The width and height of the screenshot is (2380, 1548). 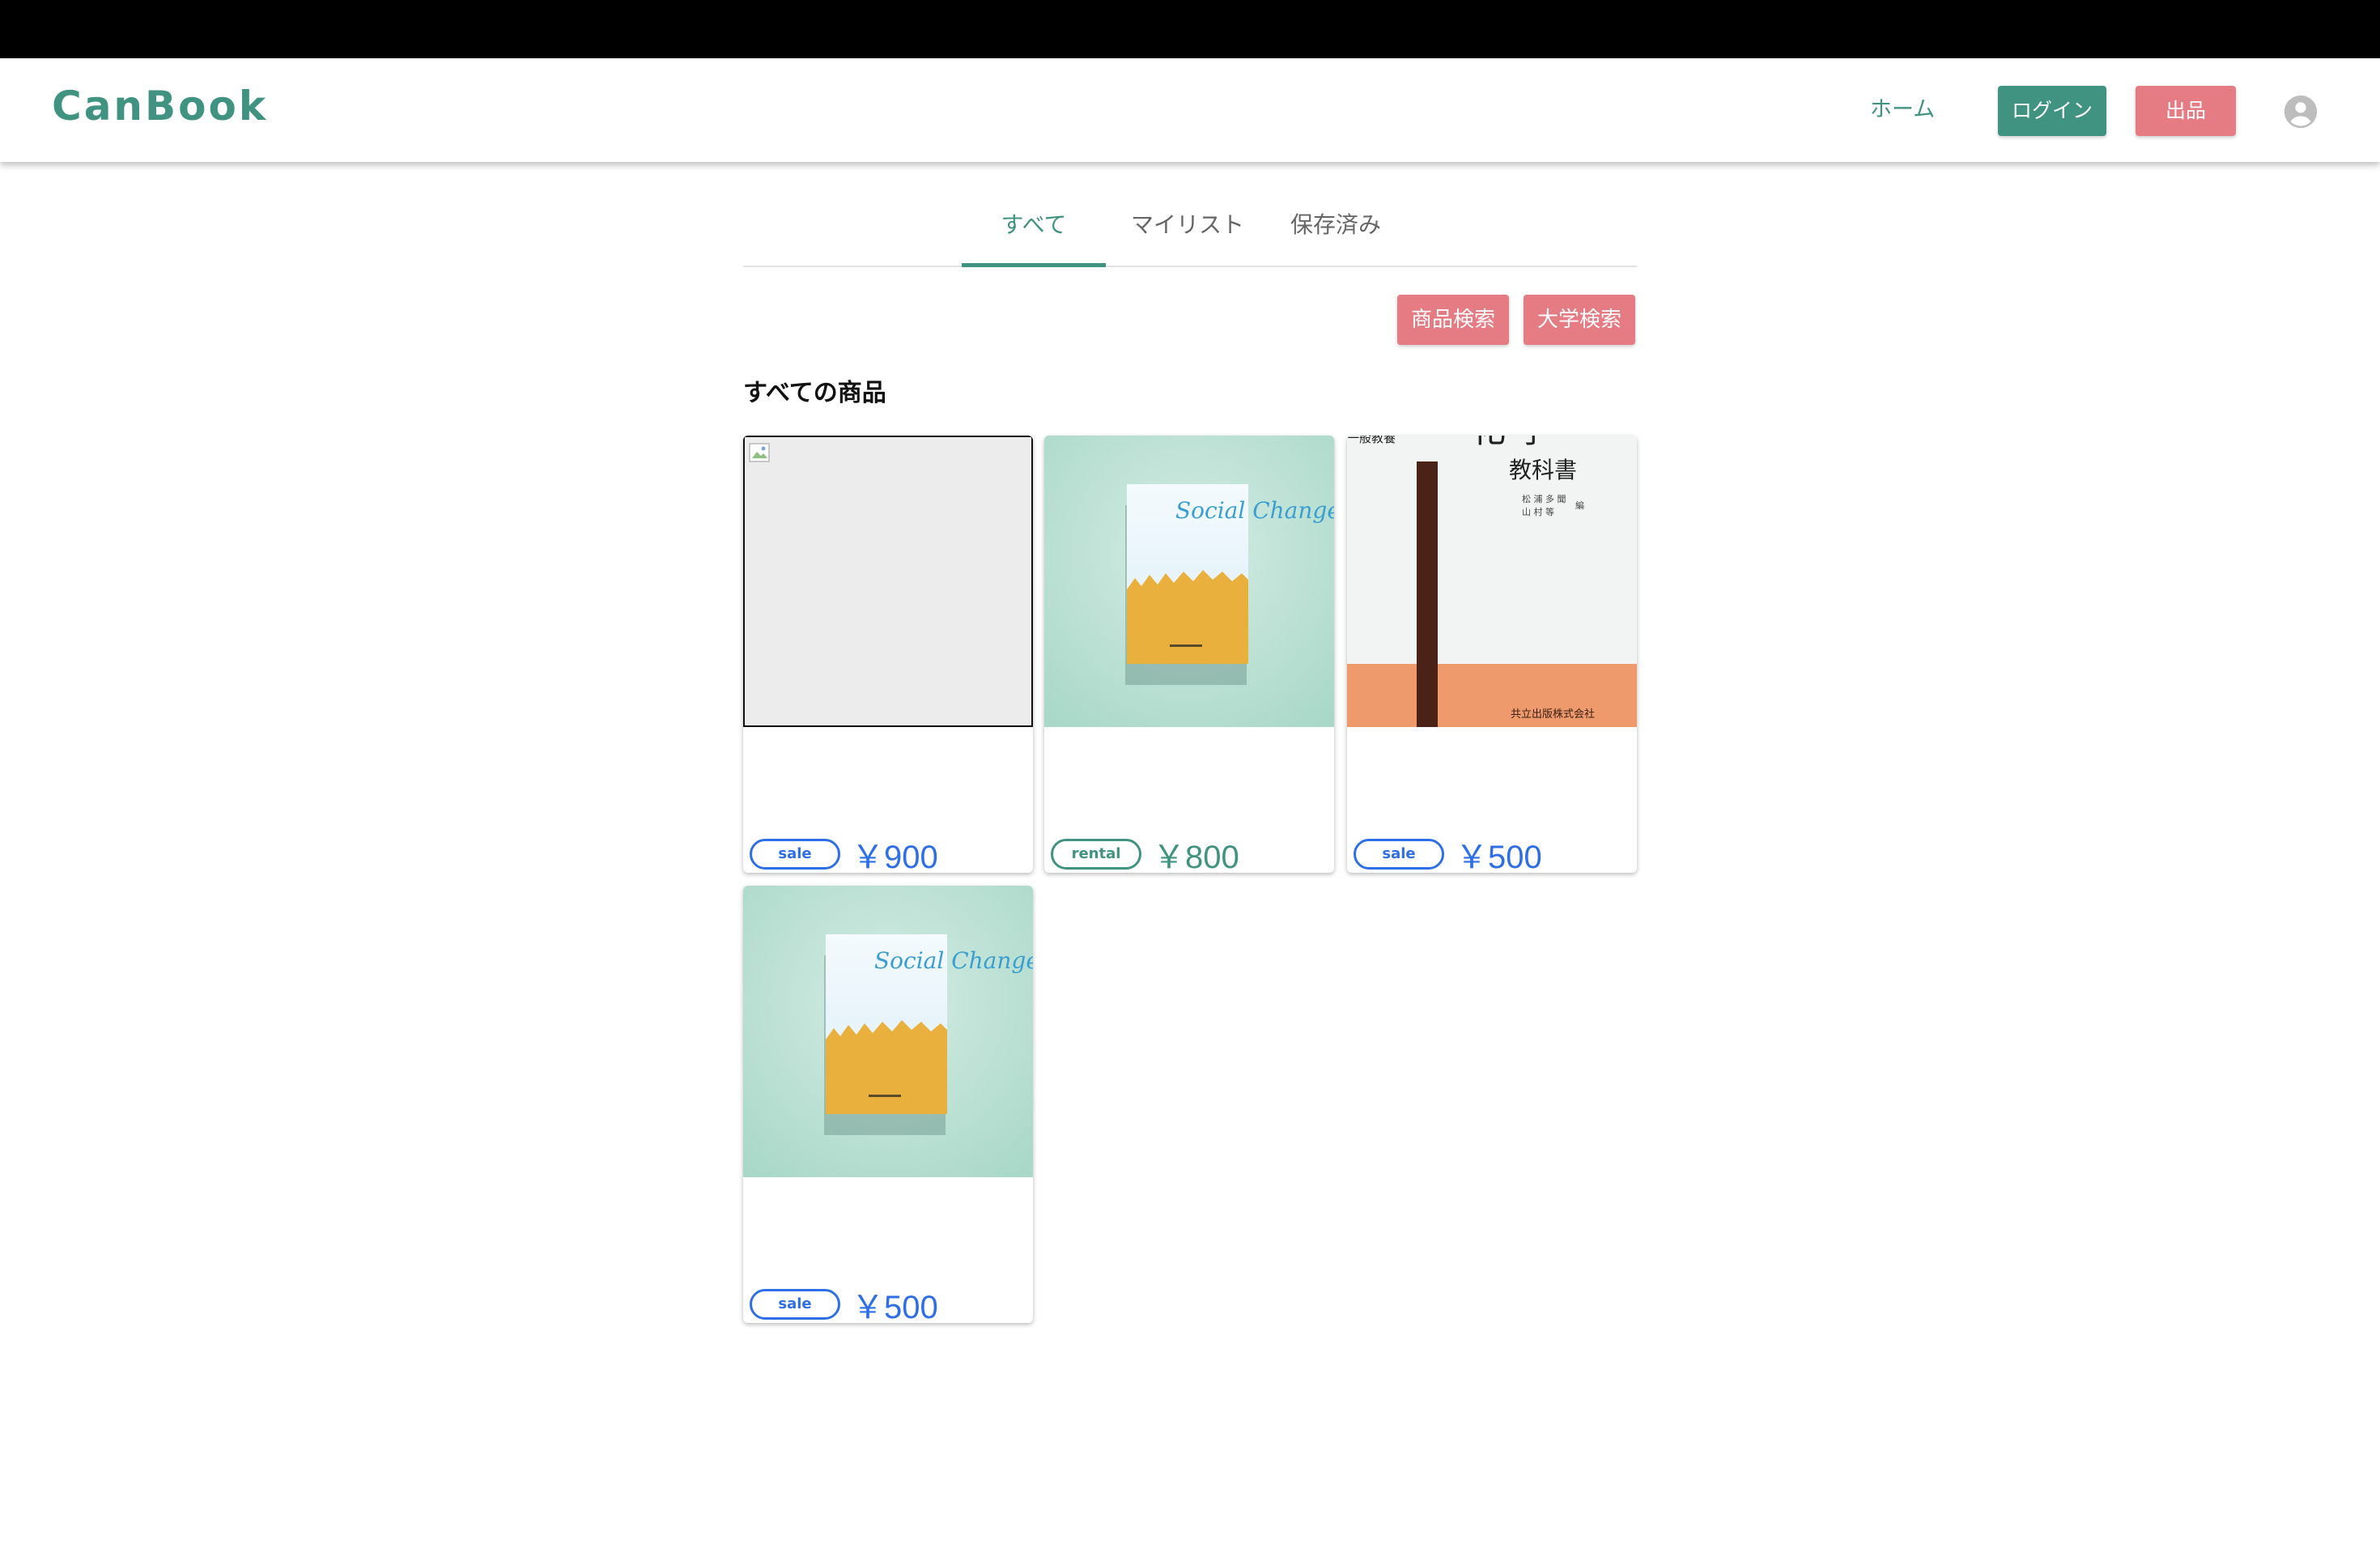 What do you see at coordinates (1190, 110) in the screenshot?
I see `app-header: CanBook ホーム ログイン 出品` at bounding box center [1190, 110].